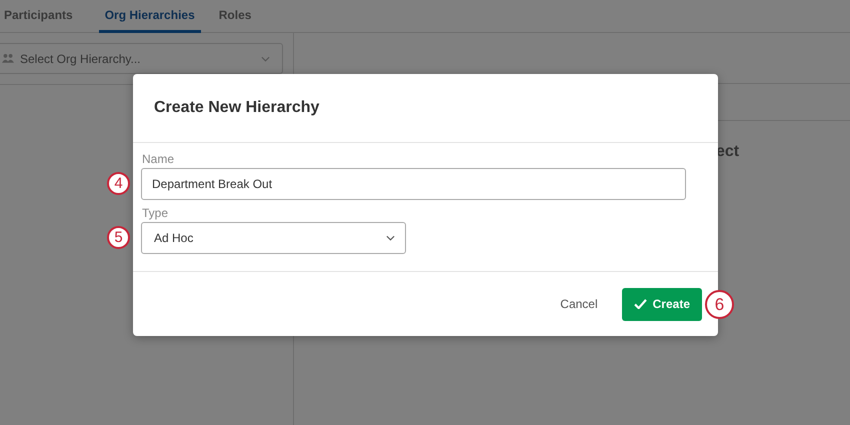  Describe the element at coordinates (8, 58) in the screenshot. I see `people-icon` at that location.